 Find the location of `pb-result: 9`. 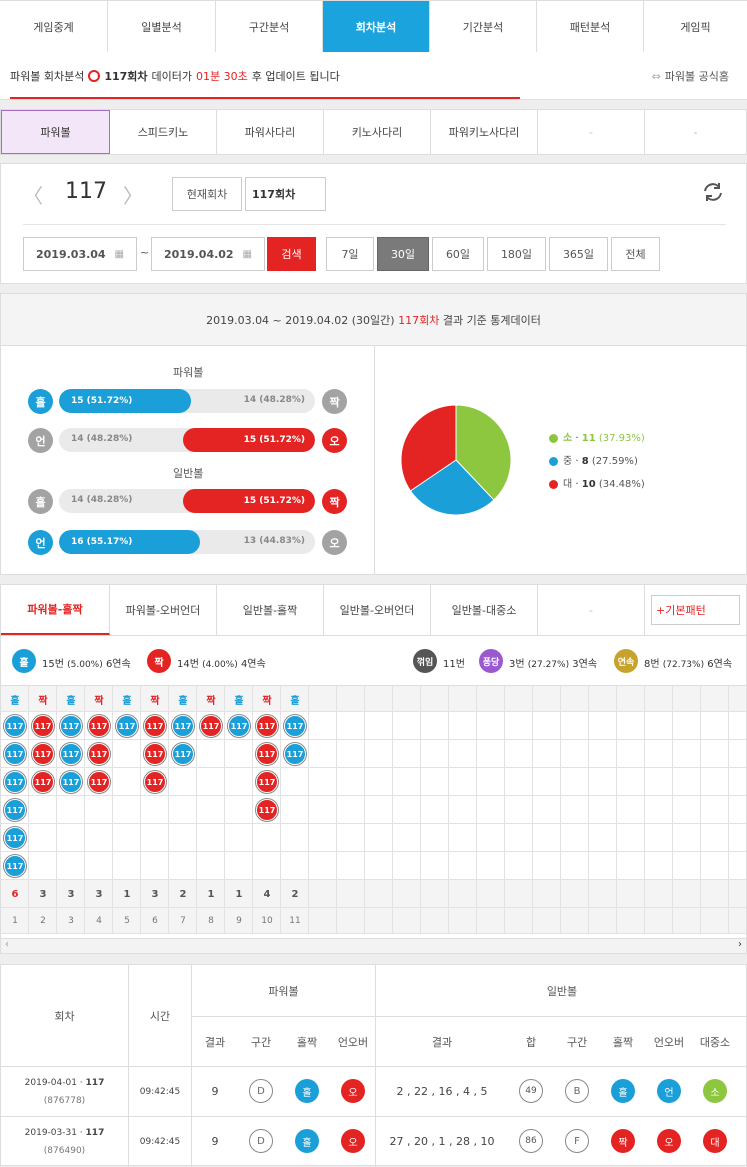

pb-result: 9 is located at coordinates (215, 1091).